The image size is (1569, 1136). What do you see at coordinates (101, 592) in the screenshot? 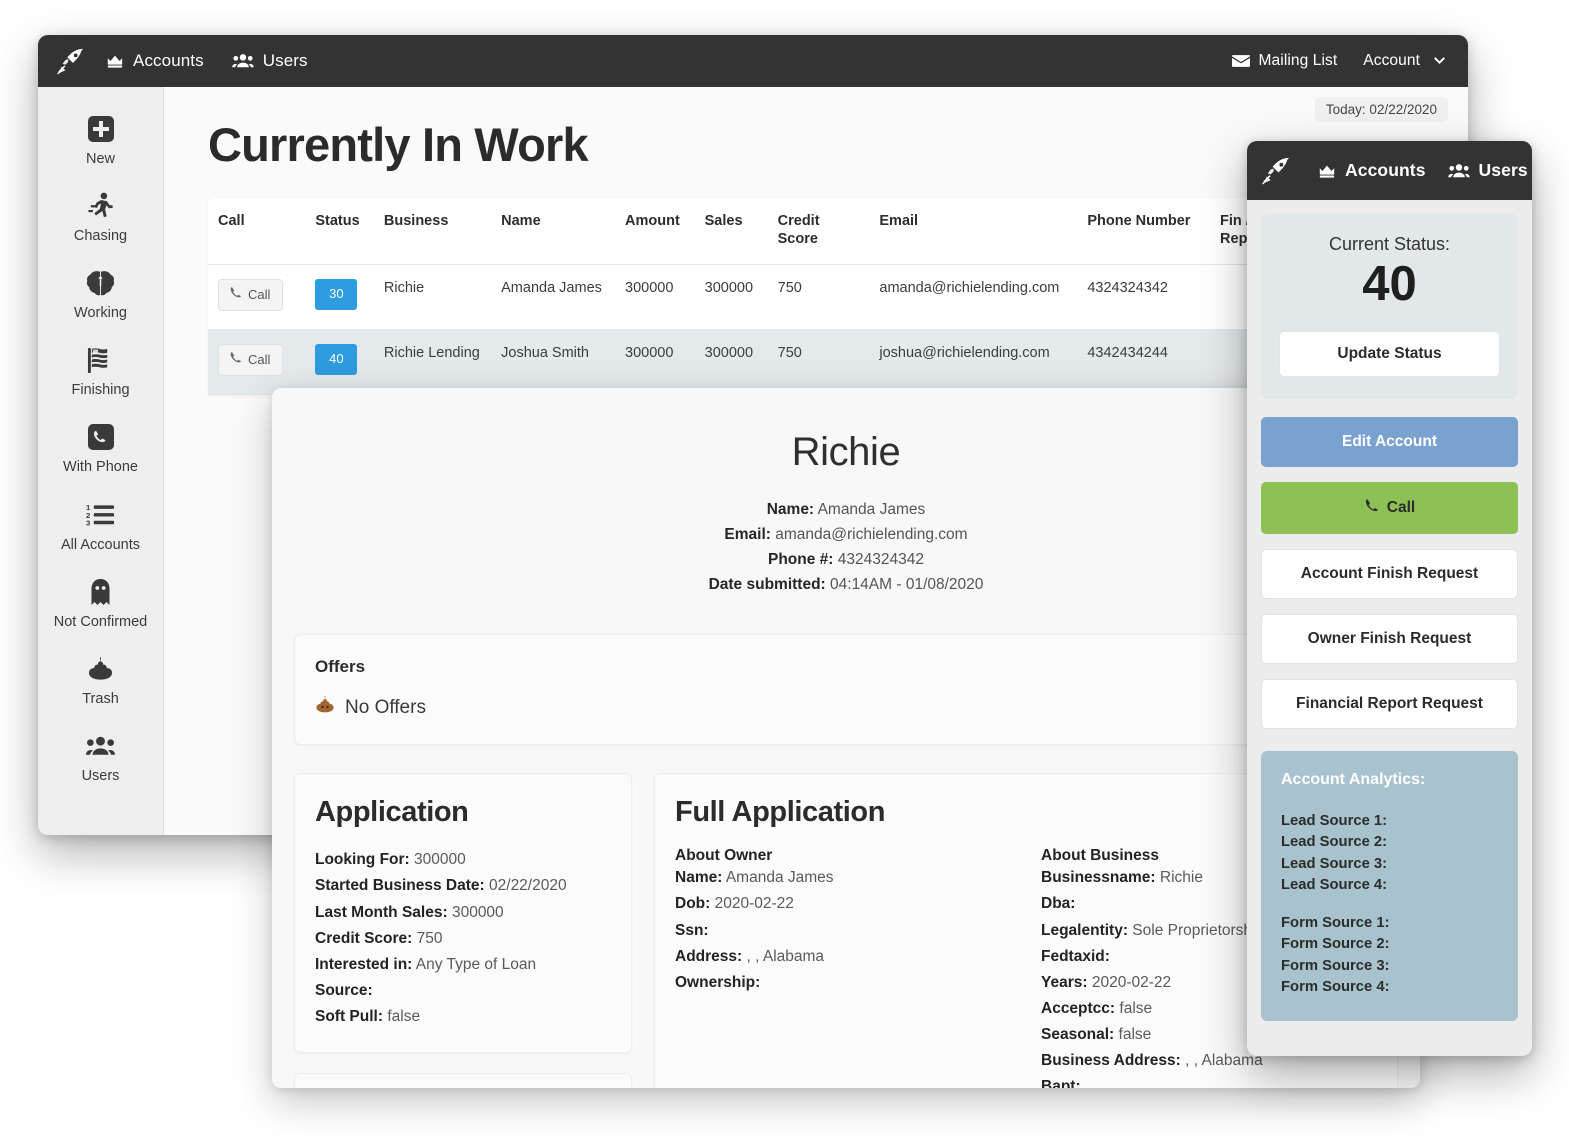
I see `ghost-icon` at bounding box center [101, 592].